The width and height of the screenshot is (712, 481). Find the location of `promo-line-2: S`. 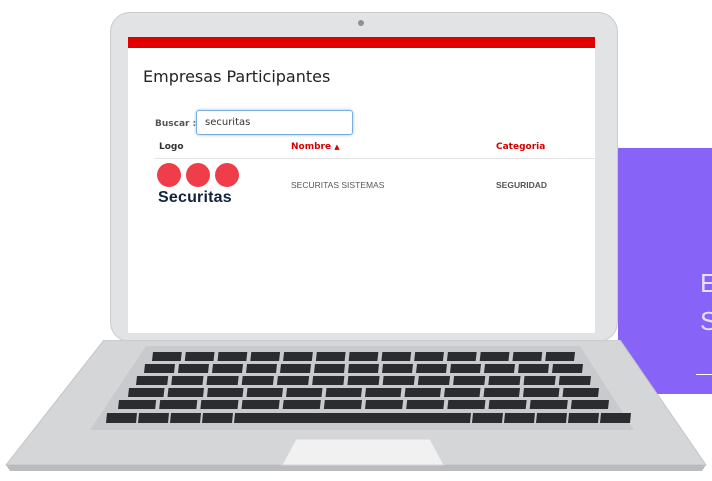

promo-line-2: S is located at coordinates (706, 321).